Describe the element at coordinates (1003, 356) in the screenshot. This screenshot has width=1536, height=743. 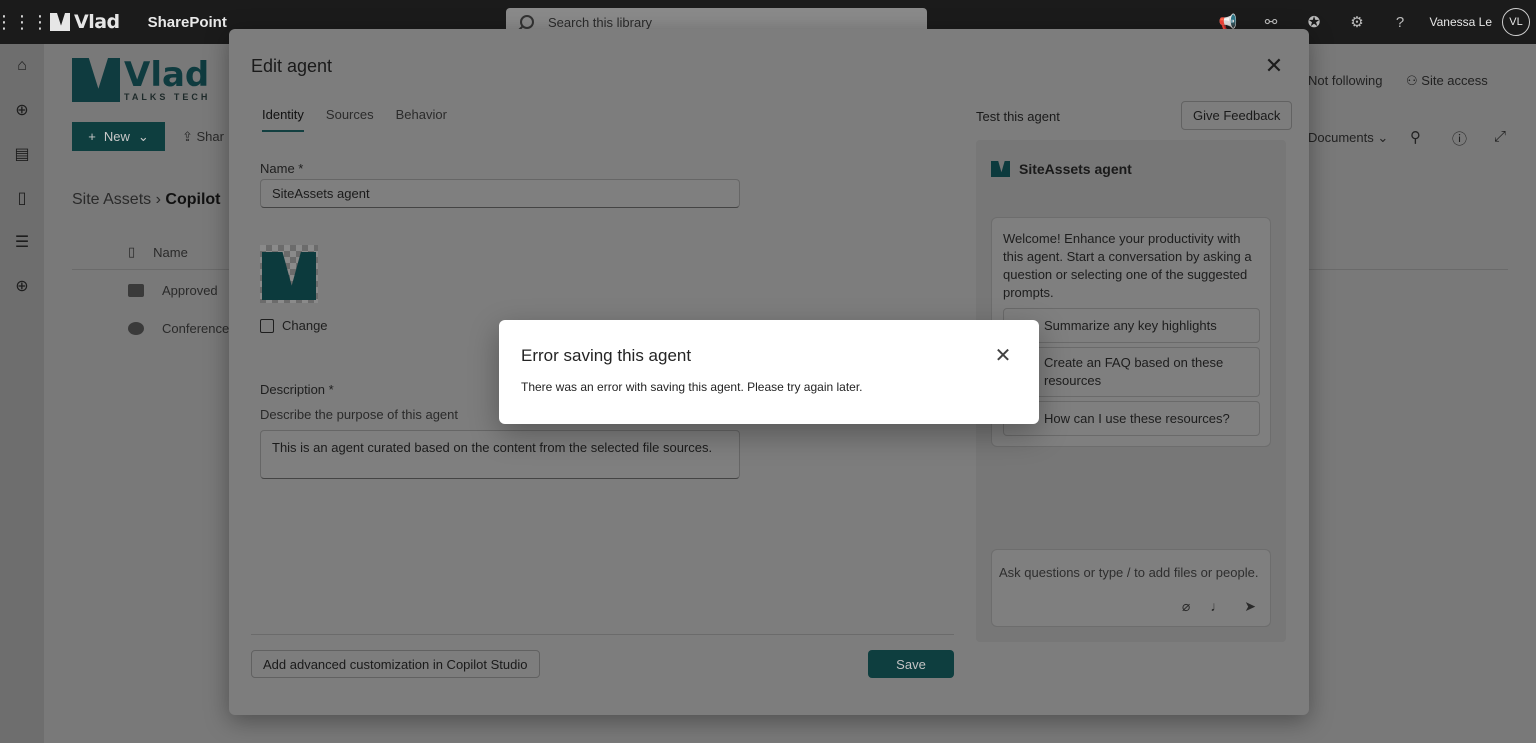
I see `close-icon: ✕` at that location.